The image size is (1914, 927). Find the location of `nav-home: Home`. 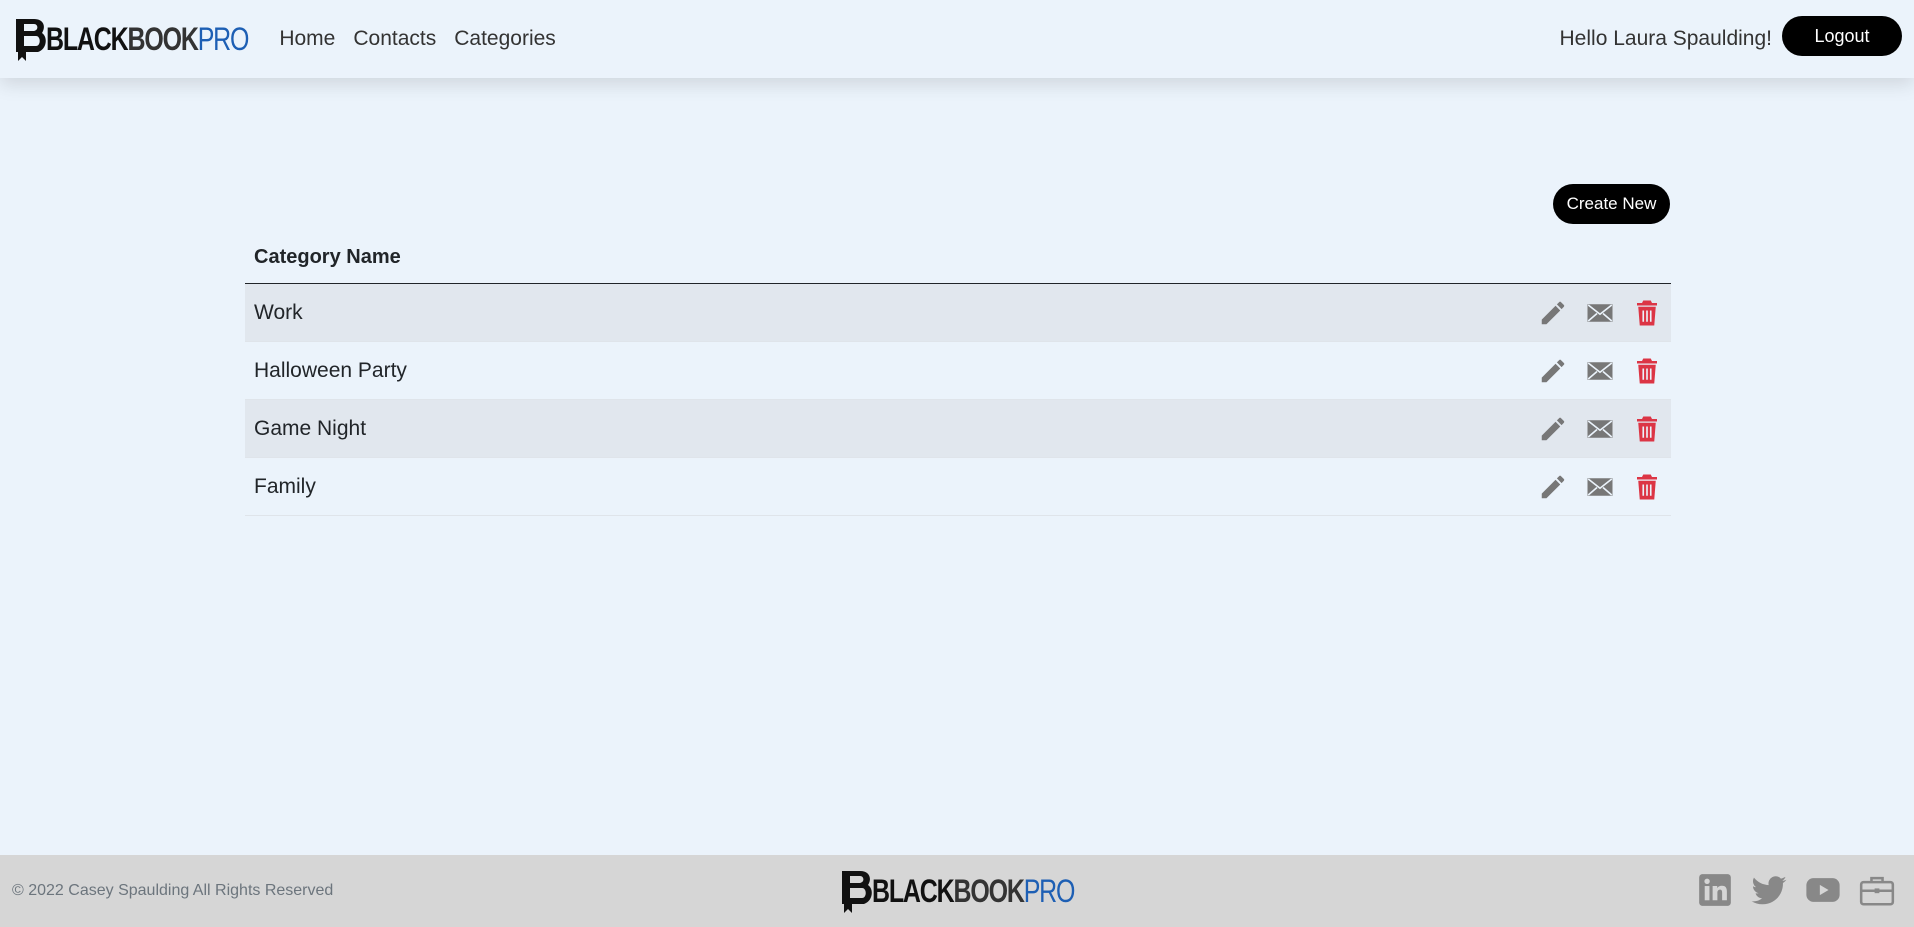

nav-home: Home is located at coordinates (307, 39).